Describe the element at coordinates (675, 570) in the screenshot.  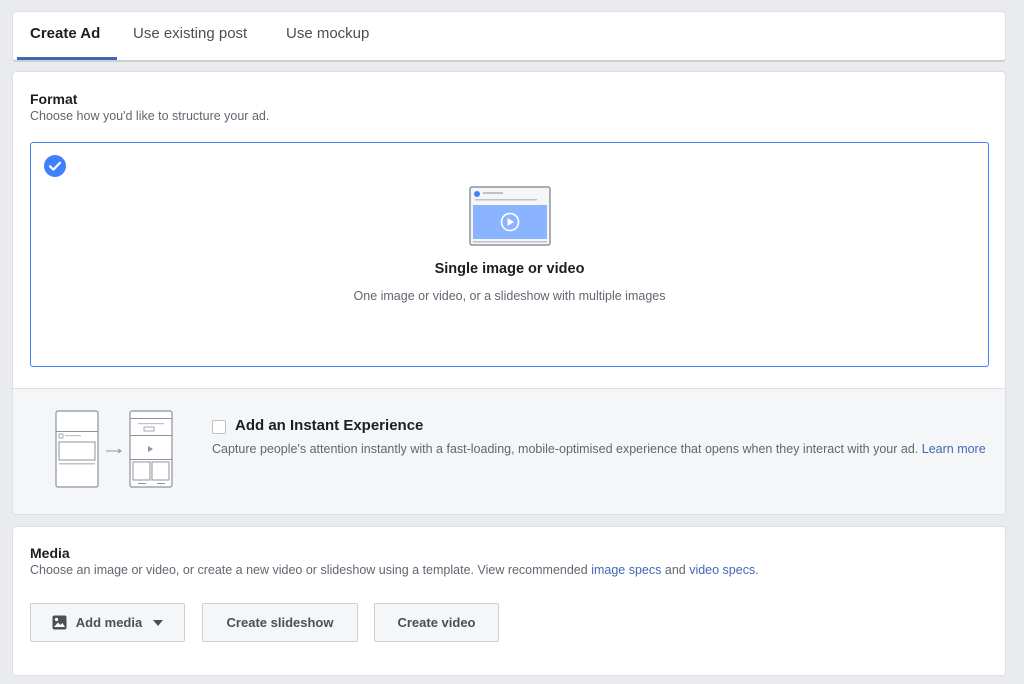
I see `media-subtitle-and: and` at that location.